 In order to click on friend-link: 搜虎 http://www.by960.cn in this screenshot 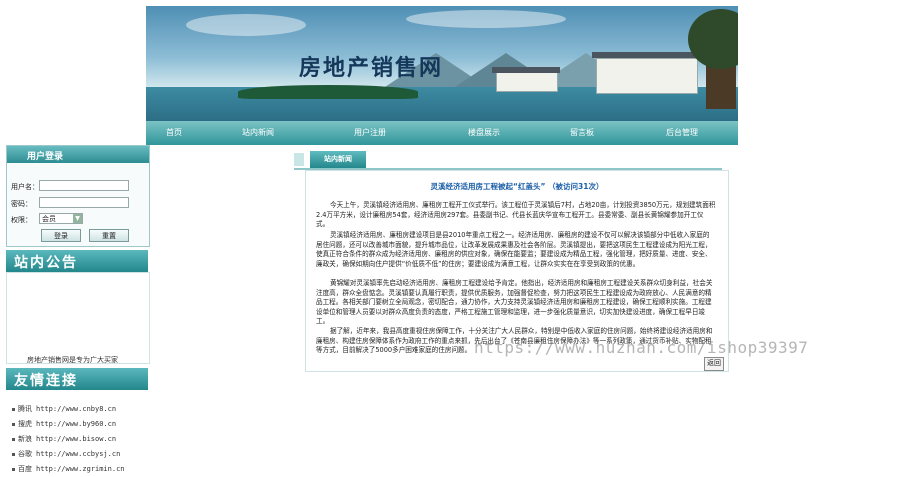, I will do `click(64, 424)`.